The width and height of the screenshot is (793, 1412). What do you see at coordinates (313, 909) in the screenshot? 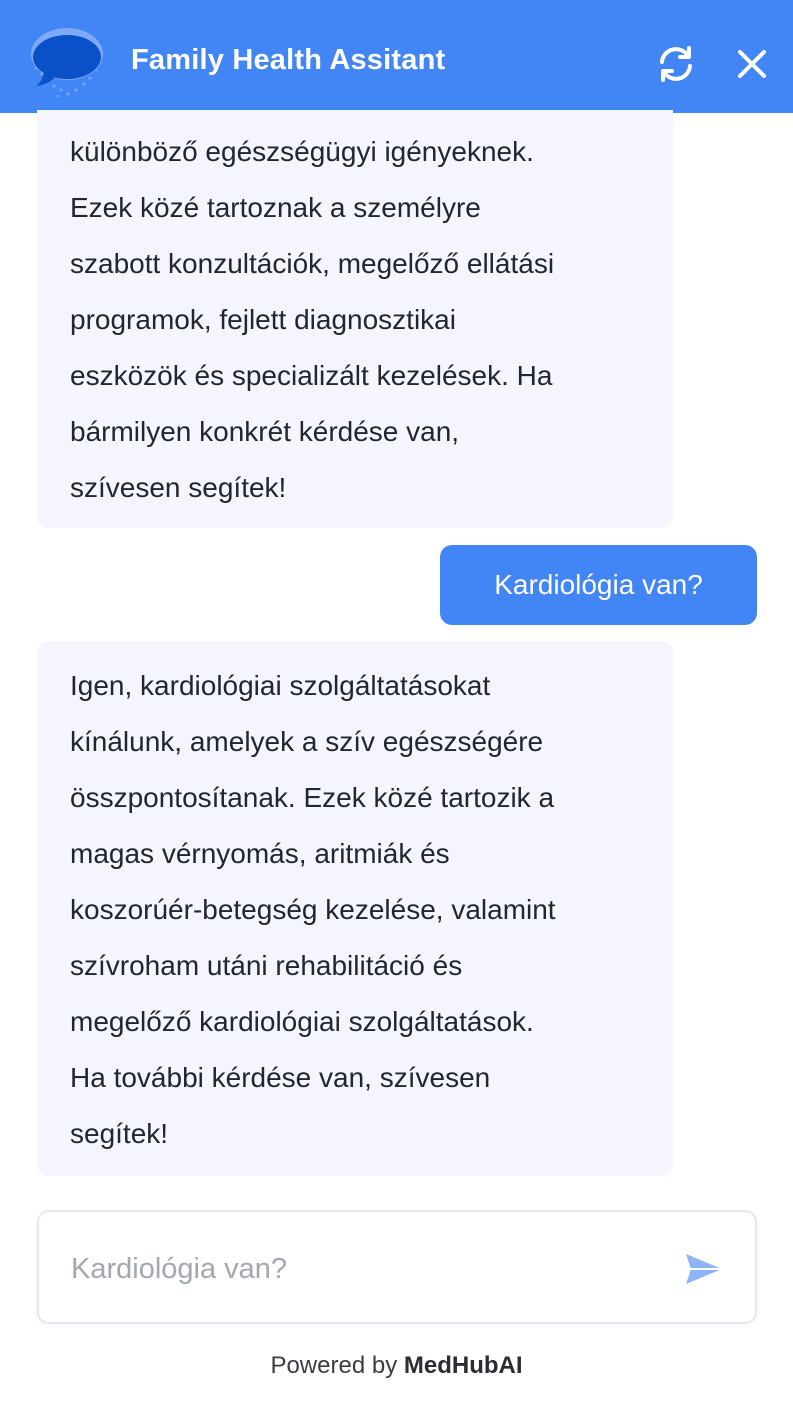
I see `message-line: koszorúér-betegség kezelése, valamint` at bounding box center [313, 909].